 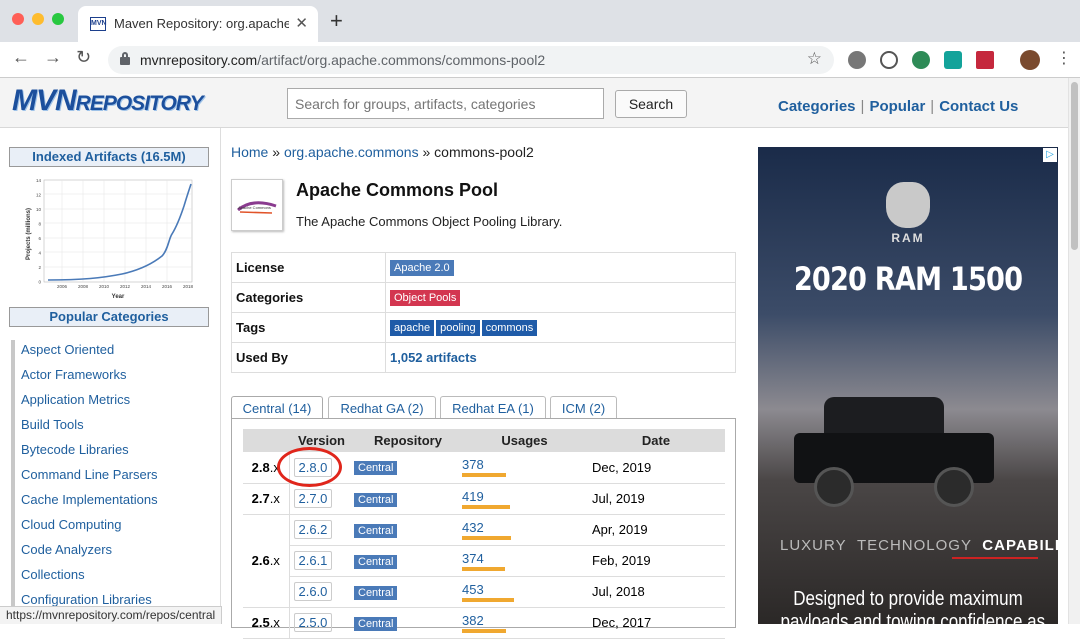 What do you see at coordinates (913, 617) in the screenshot?
I see `ad-footer-line-2: payloads and towing confidence as` at bounding box center [913, 617].